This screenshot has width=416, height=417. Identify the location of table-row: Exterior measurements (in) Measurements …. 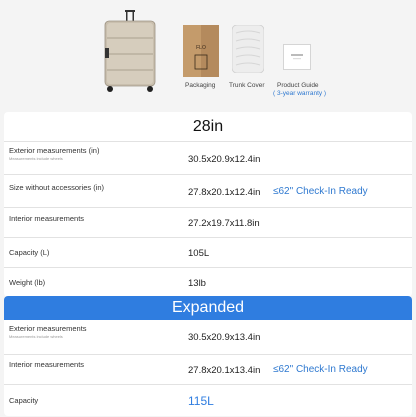
(208, 158).